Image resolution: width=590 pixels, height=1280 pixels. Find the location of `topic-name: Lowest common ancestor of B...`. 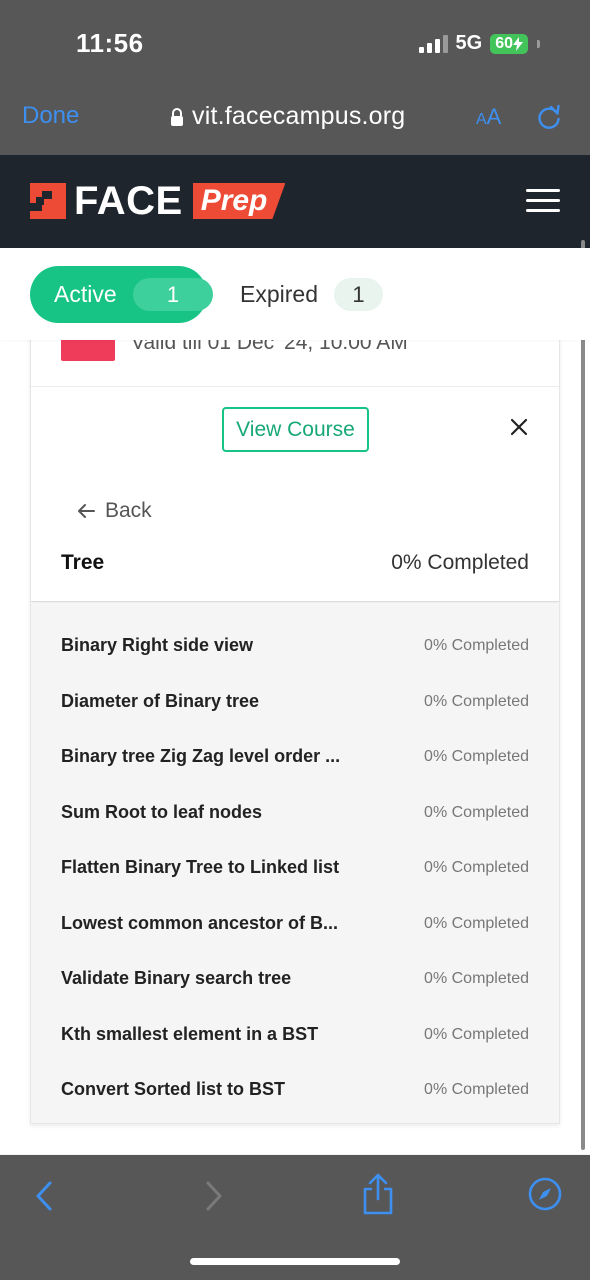

topic-name: Lowest common ancestor of B... is located at coordinates (200, 922).